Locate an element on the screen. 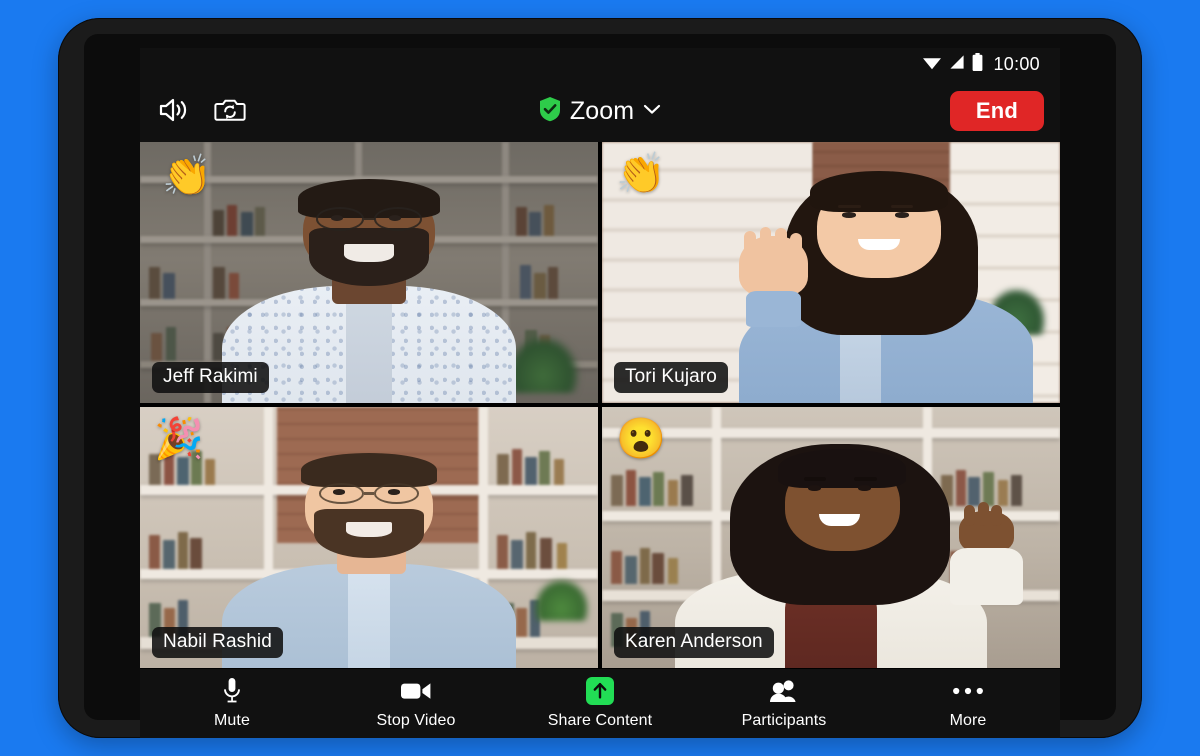  stop-video-button: Stop Video is located at coordinates (416, 703).